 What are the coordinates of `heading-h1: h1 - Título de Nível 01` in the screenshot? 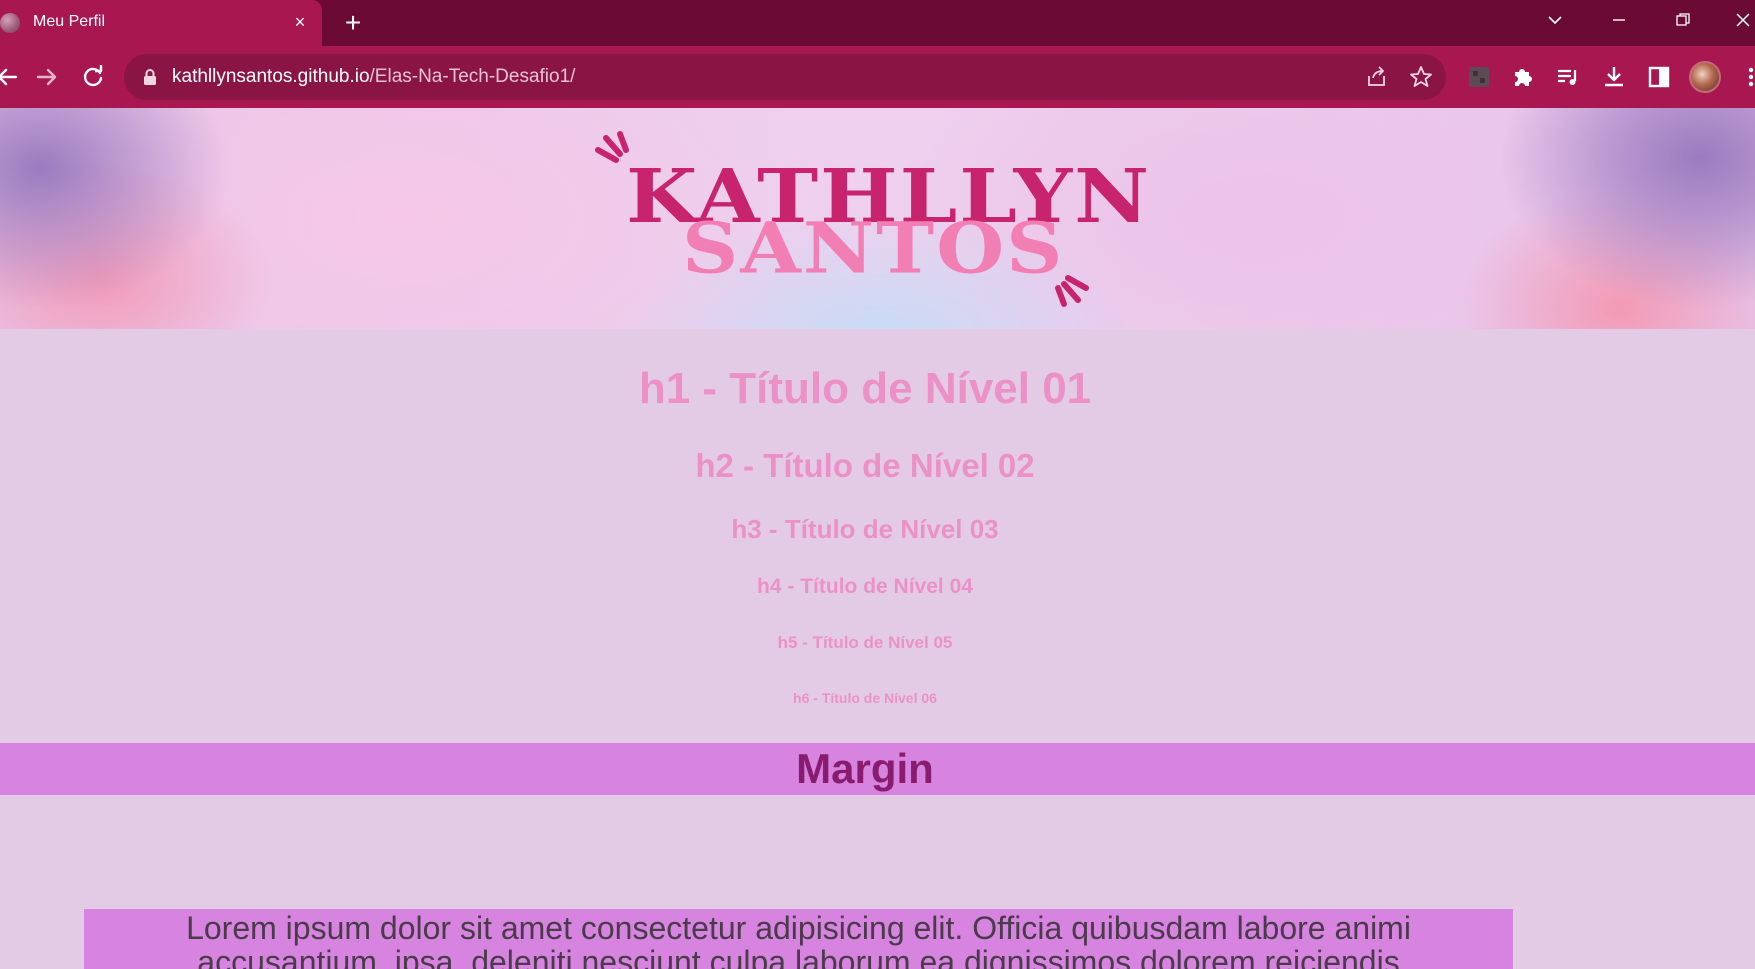 It's located at (865, 388).